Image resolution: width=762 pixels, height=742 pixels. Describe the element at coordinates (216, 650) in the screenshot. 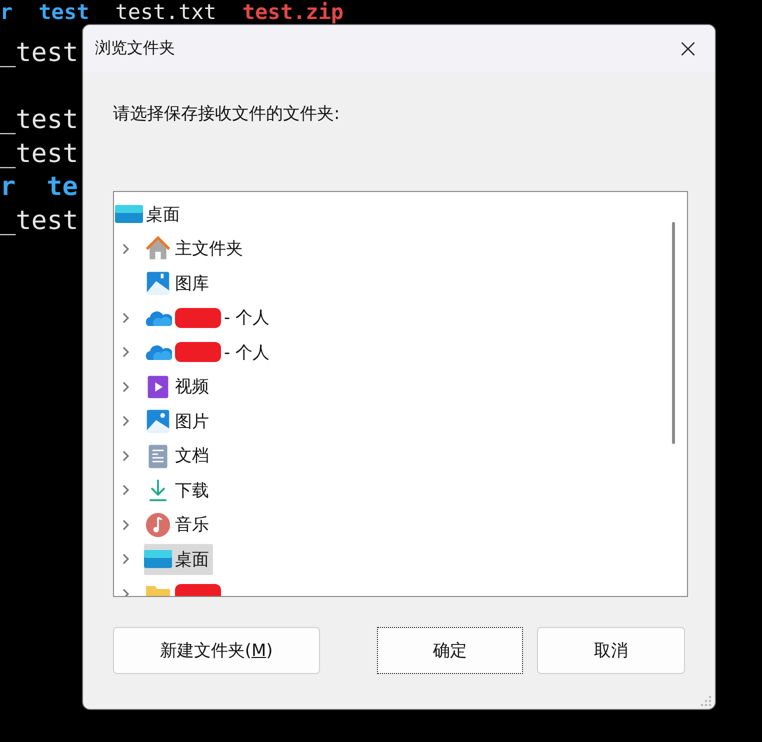

I see `dialog-button: 新建文件夹(M)` at that location.